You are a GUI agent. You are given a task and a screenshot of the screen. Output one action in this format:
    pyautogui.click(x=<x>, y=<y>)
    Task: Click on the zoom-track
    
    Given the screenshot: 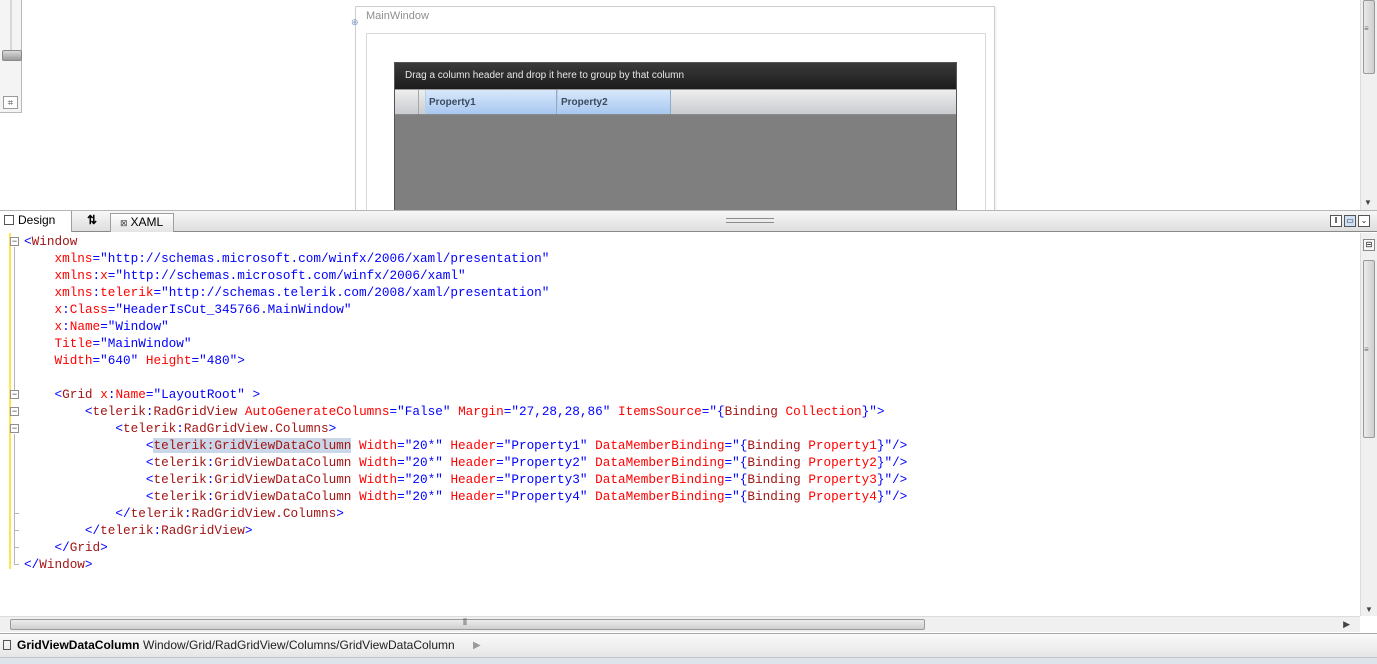 What is the action you would take?
    pyautogui.click(x=11, y=26)
    